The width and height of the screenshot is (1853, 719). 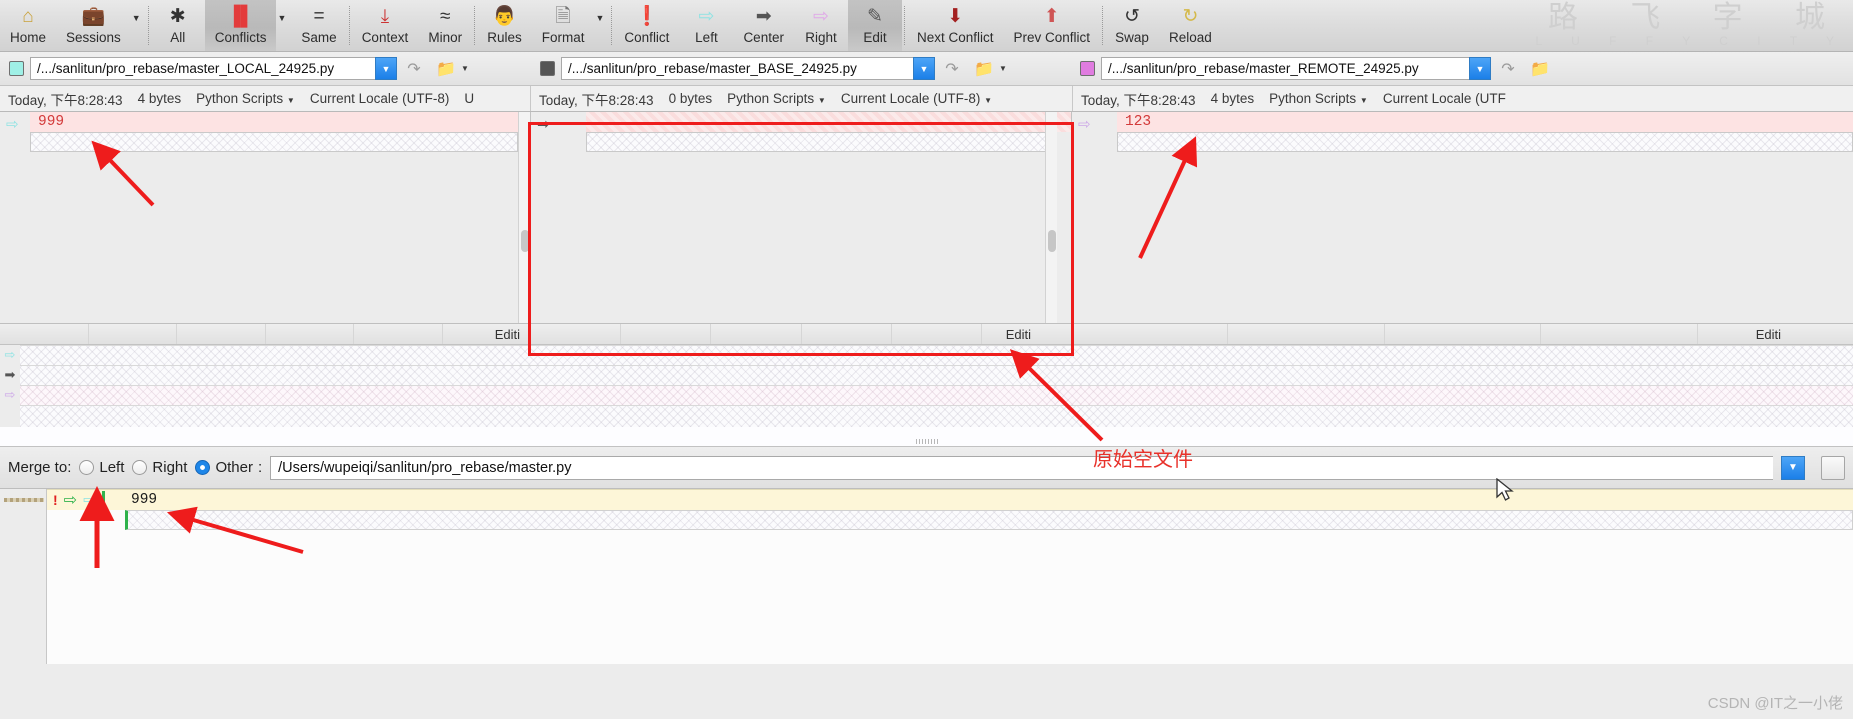 I want to click on toolbar-button-swap: ↺ Swap, so click(x=1132, y=25).